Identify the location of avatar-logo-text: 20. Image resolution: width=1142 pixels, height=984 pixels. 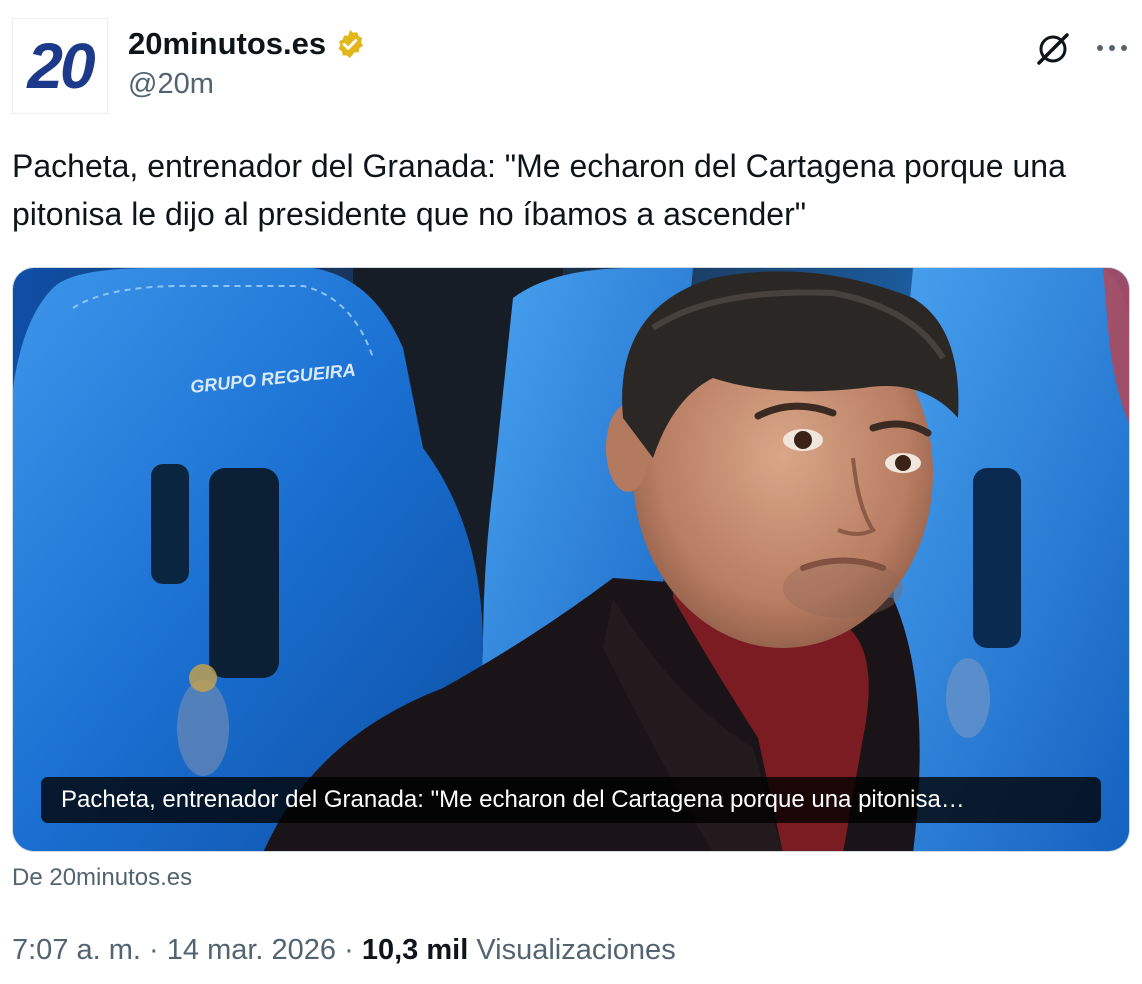
(61, 66).